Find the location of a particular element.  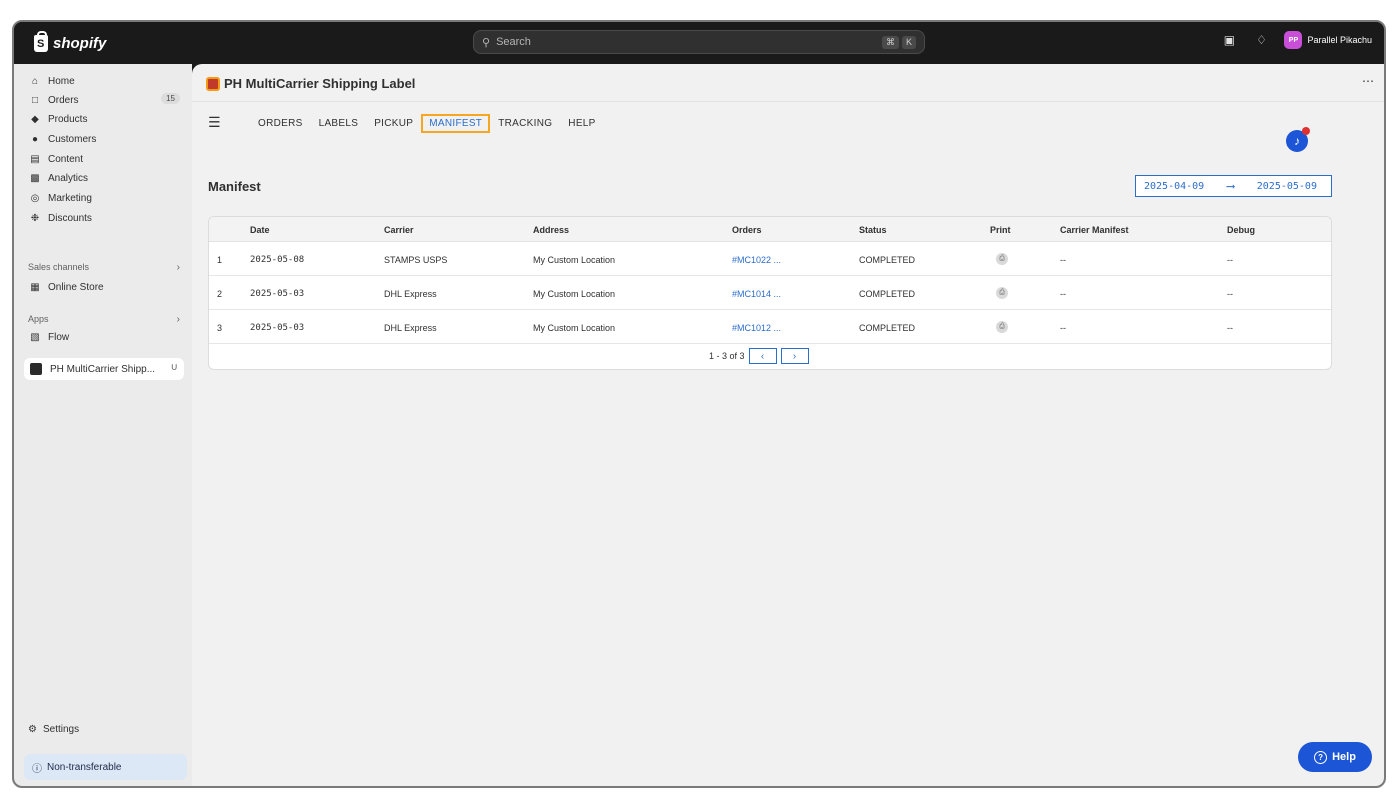

row-carrier: DHL Express is located at coordinates (410, 328).